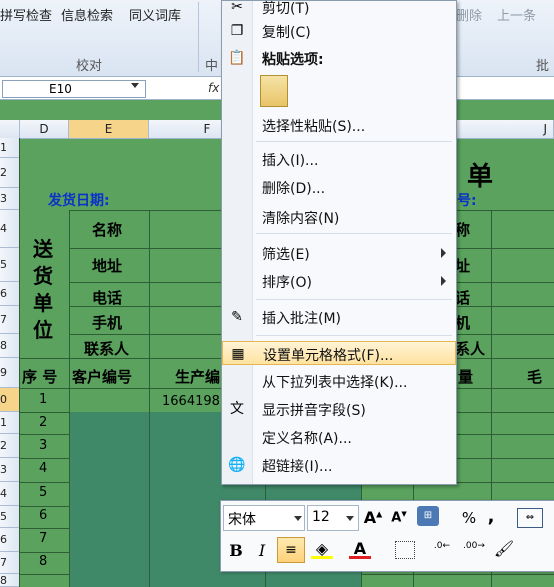 The width and height of the screenshot is (554, 587). I want to click on increase-decimal-icon: .00→, so click(474, 546).